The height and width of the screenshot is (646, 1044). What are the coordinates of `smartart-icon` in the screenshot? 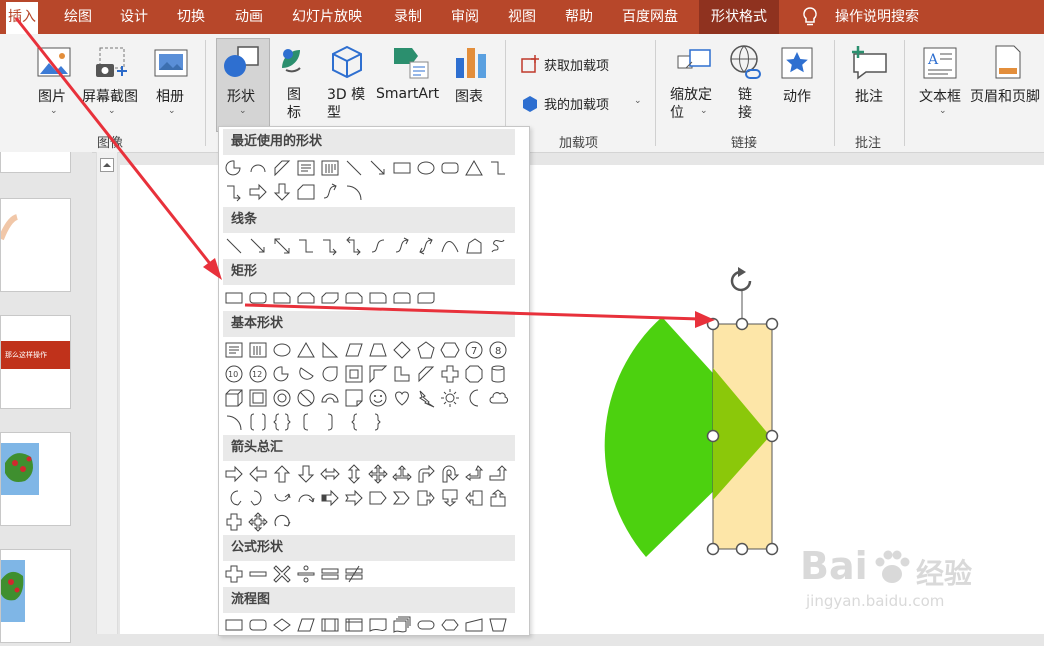 It's located at (410, 62).